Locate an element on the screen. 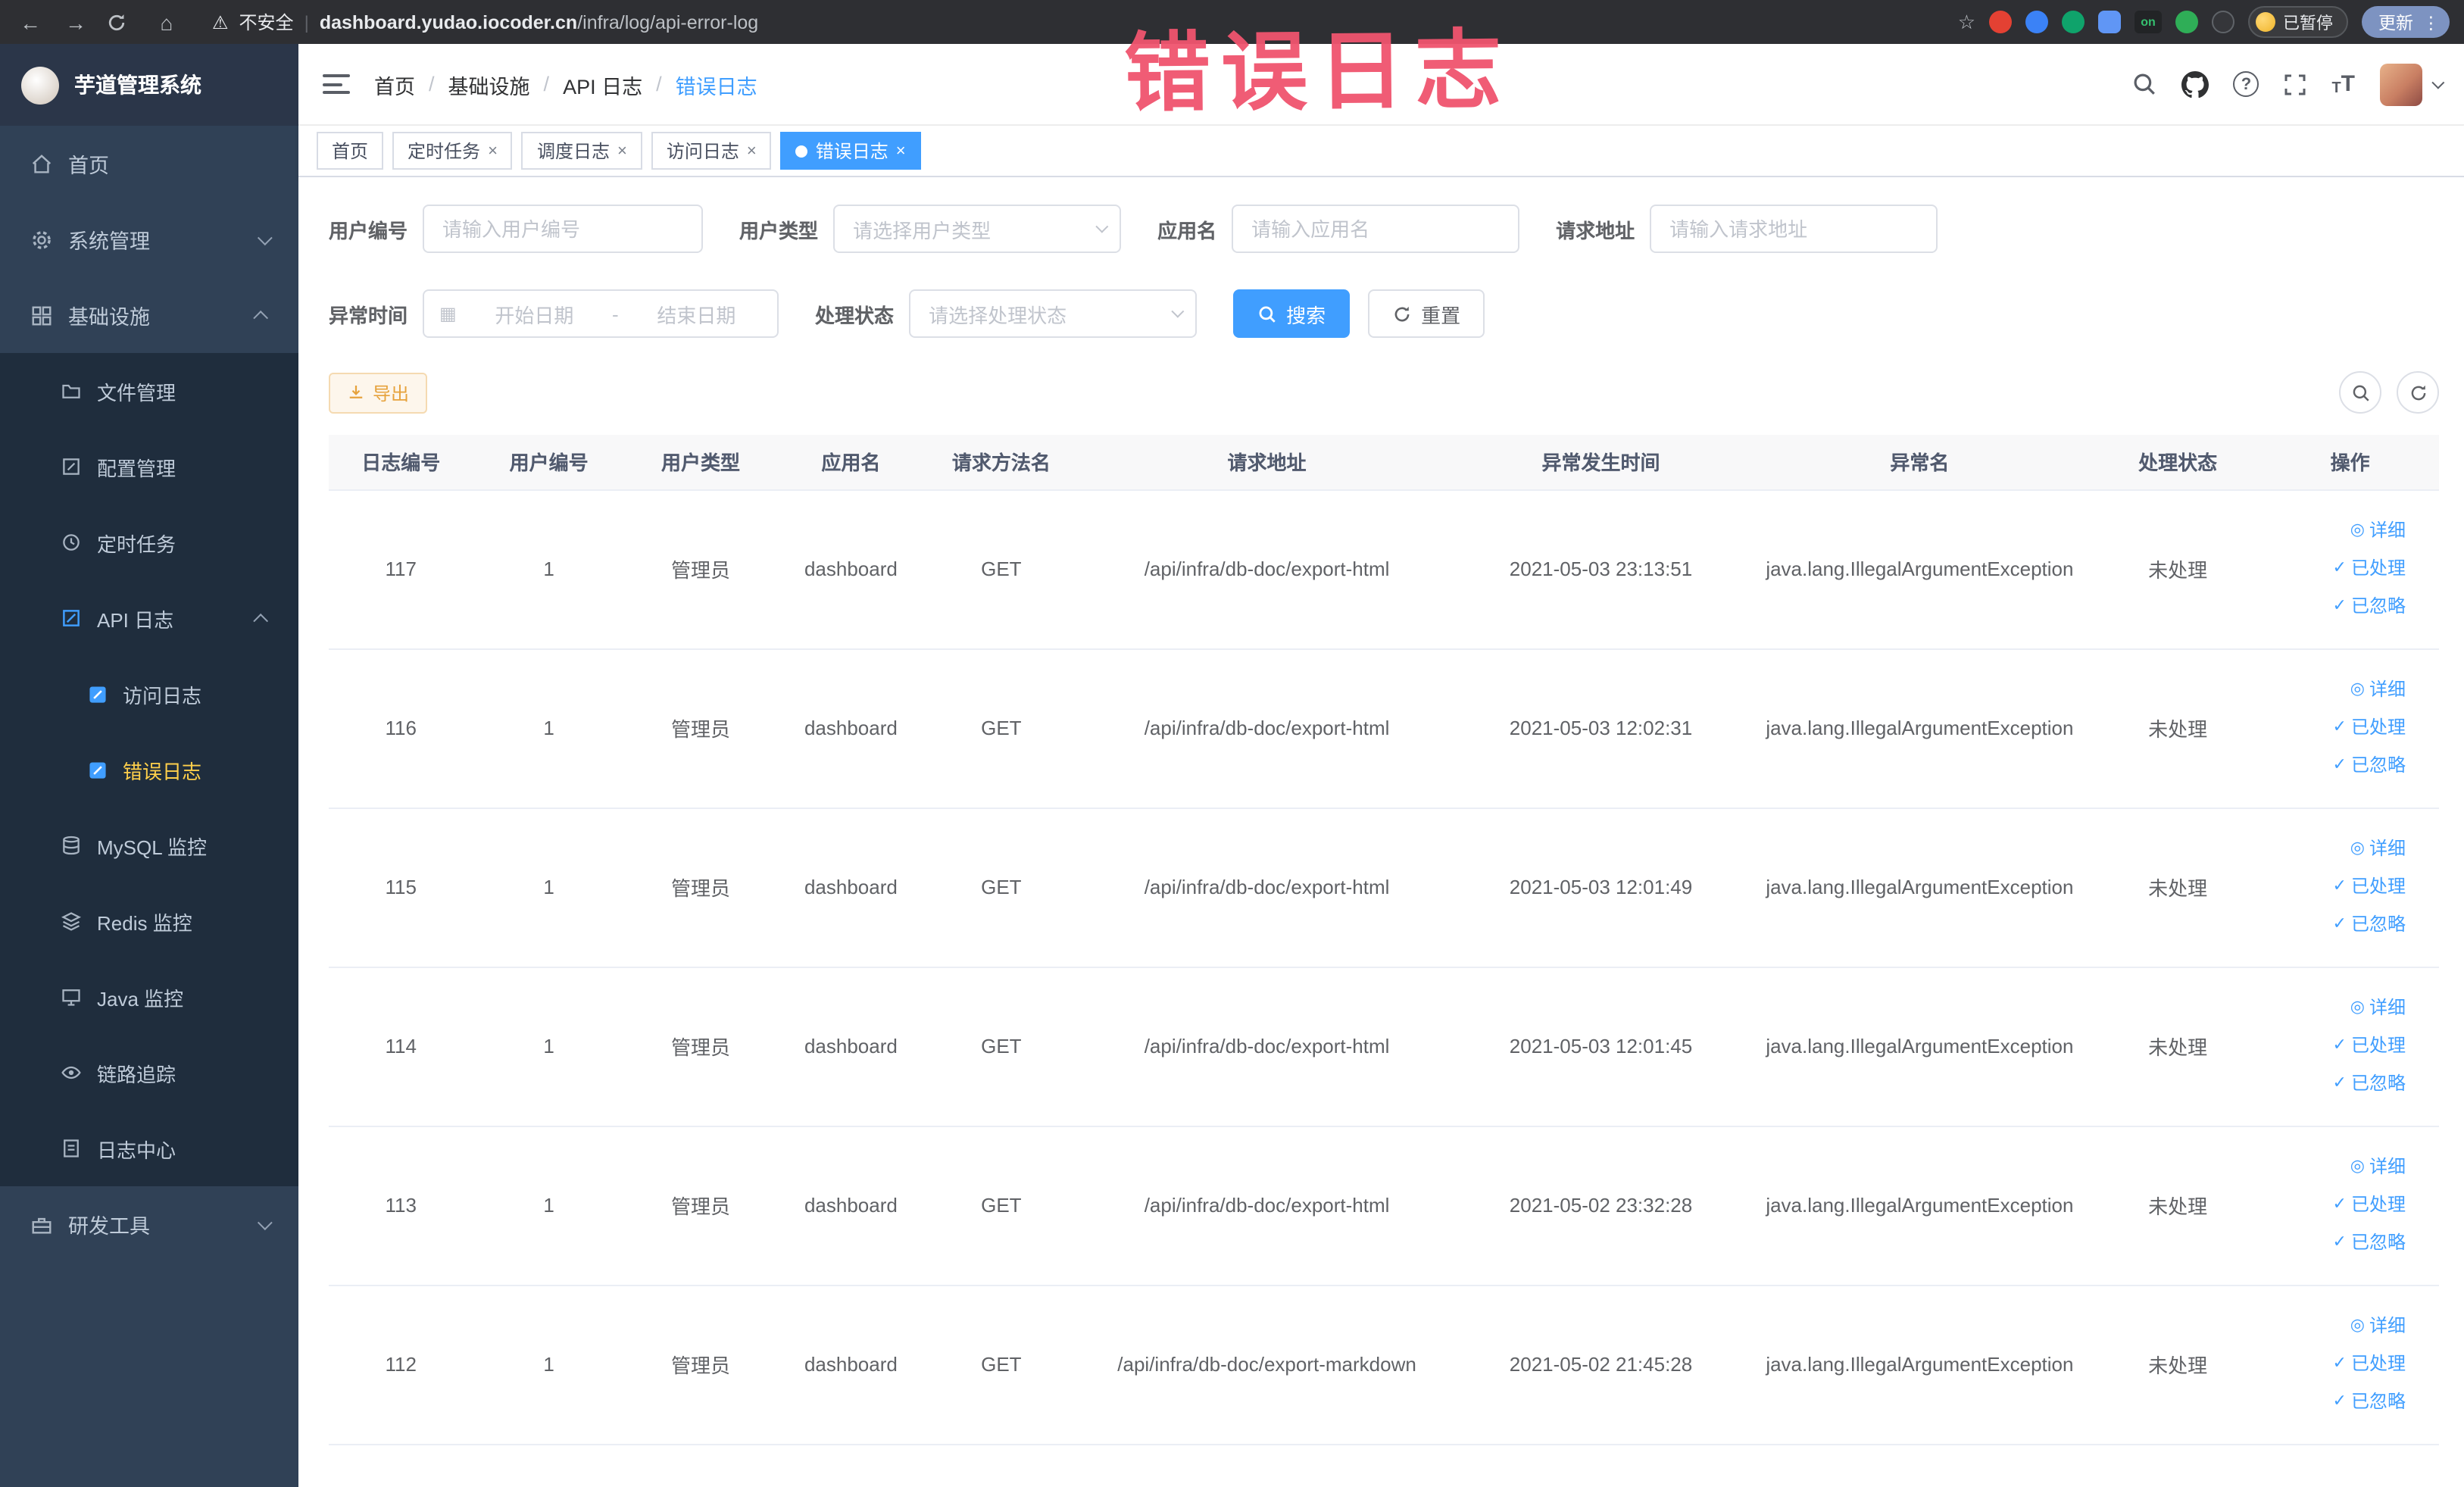 This screenshot has height=1487, width=2464. toggle-search-button is located at coordinates (2360, 392).